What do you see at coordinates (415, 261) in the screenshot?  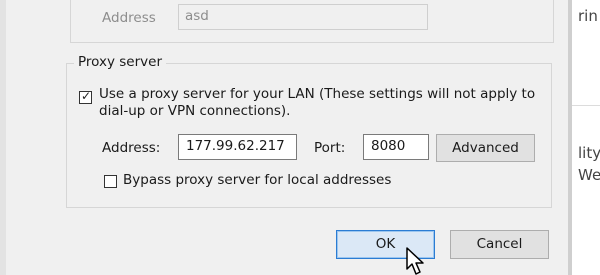 I see `mouse-pointer-icon` at bounding box center [415, 261].